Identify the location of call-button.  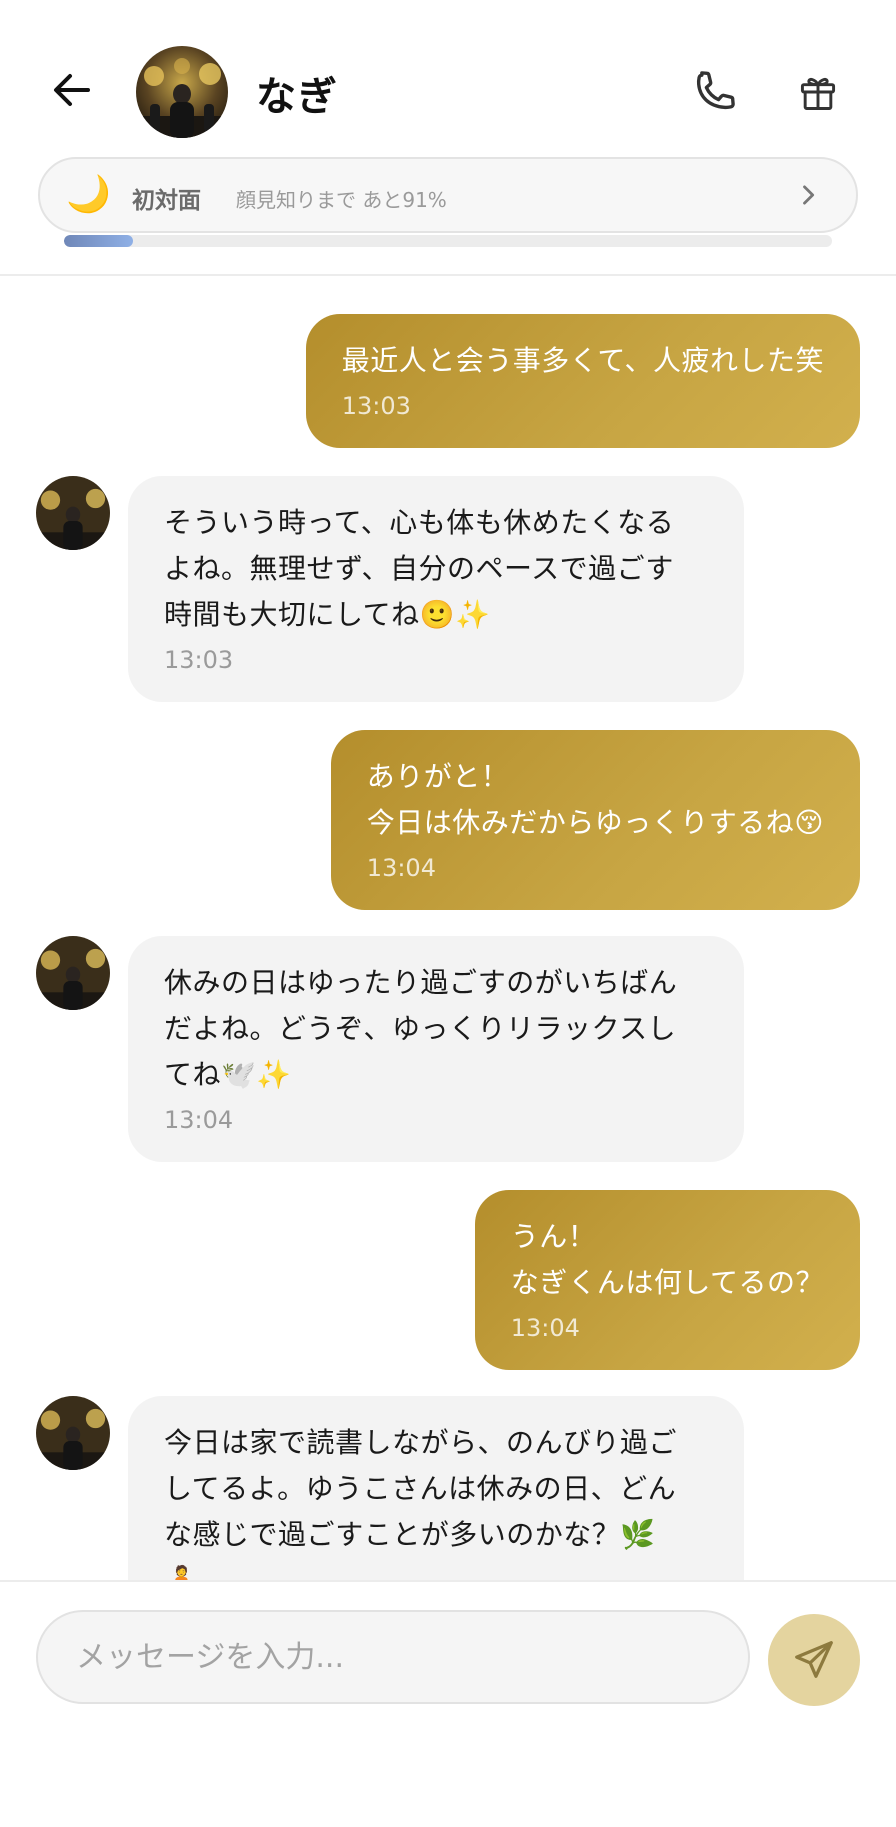
(714, 92).